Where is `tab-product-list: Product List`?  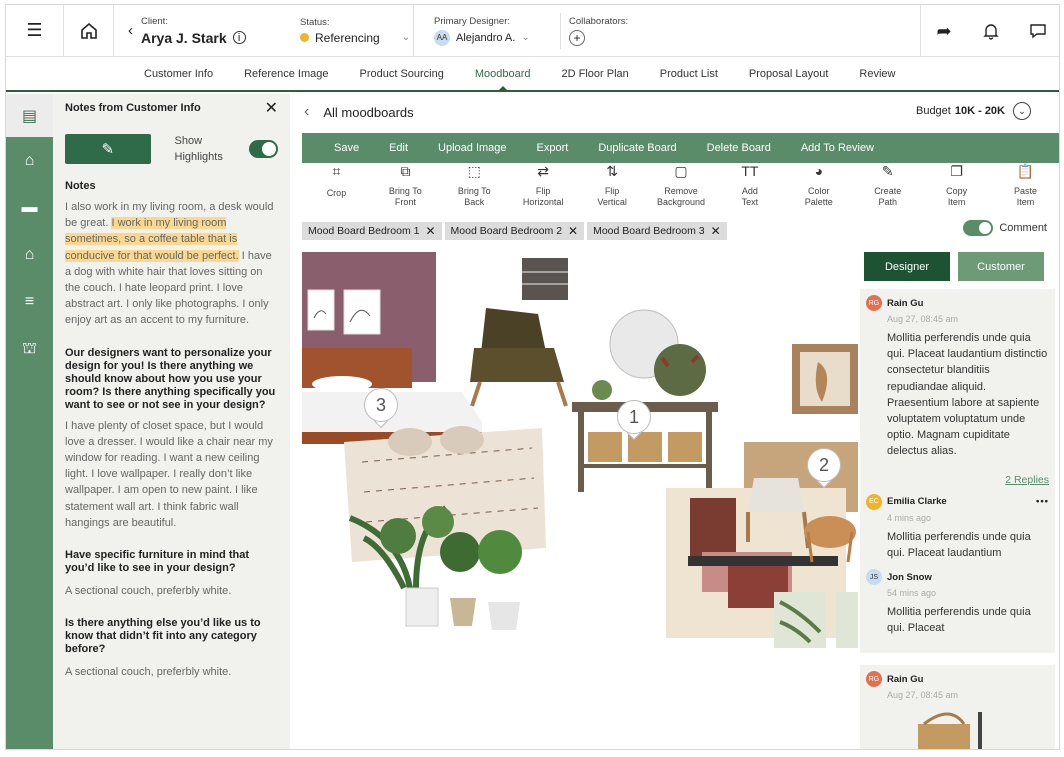
tab-product-list: Product List is located at coordinates (689, 74).